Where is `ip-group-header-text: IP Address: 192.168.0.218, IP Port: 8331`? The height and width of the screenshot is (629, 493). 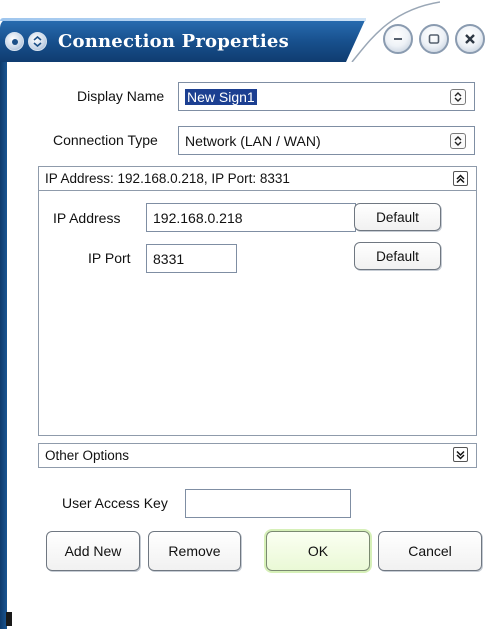 ip-group-header-text: IP Address: 192.168.0.218, IP Port: 8331 is located at coordinates (167, 178).